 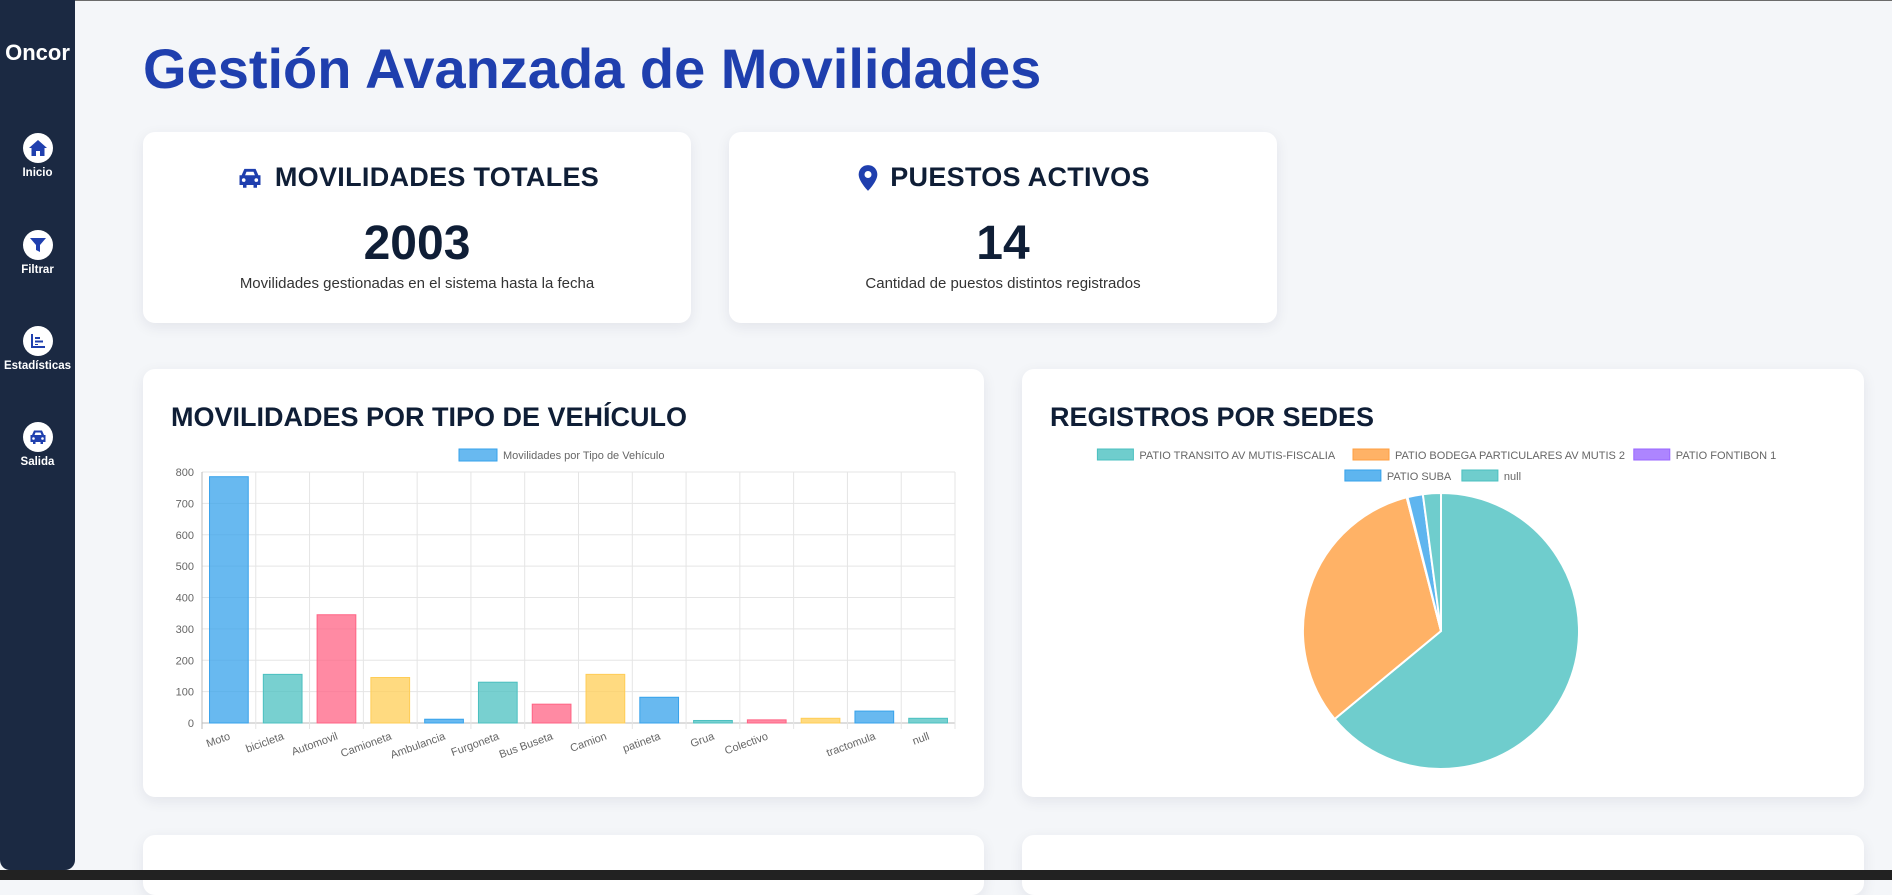 What do you see at coordinates (185, 473) in the screenshot?
I see `y-tick-label: 800` at bounding box center [185, 473].